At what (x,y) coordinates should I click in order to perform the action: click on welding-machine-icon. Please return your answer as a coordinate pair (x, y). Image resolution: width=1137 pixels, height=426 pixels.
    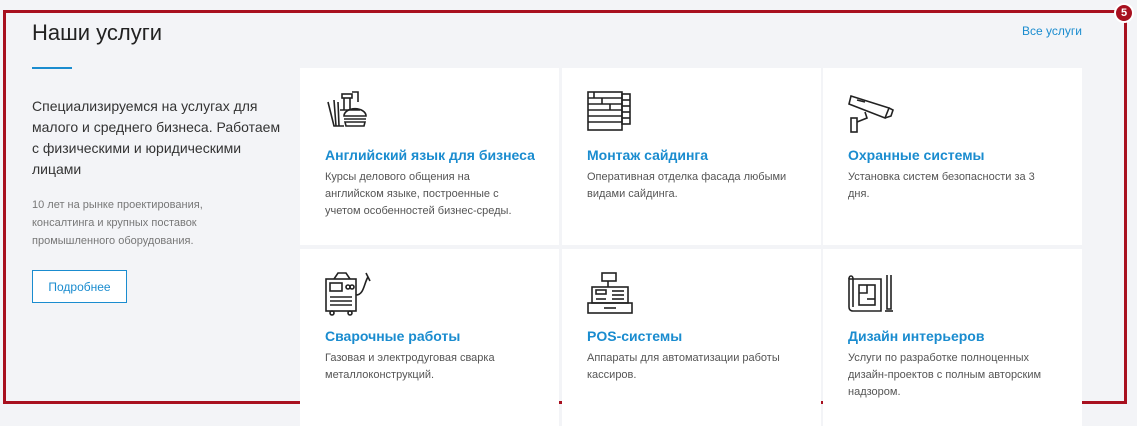
    Looking at the image, I should click on (348, 293).